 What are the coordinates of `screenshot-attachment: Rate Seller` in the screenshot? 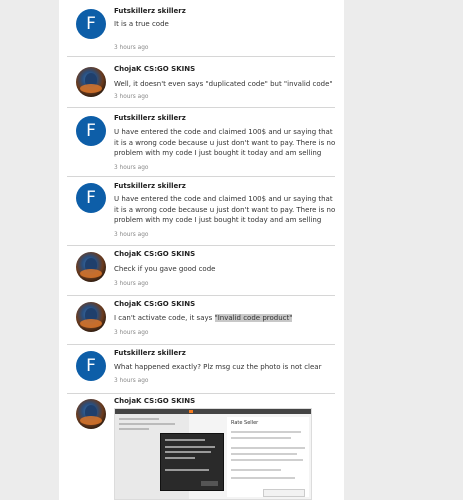 It's located at (213, 454).